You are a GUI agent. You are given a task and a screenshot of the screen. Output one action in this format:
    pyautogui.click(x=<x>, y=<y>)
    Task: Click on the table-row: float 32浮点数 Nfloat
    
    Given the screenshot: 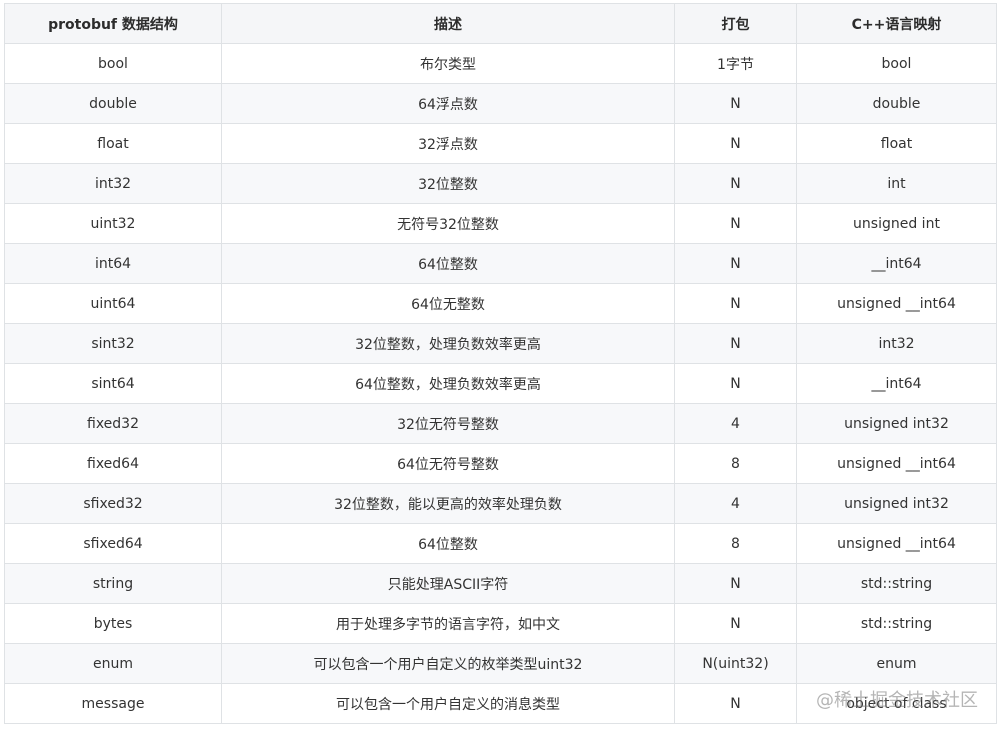 What is the action you would take?
    pyautogui.click(x=500, y=143)
    